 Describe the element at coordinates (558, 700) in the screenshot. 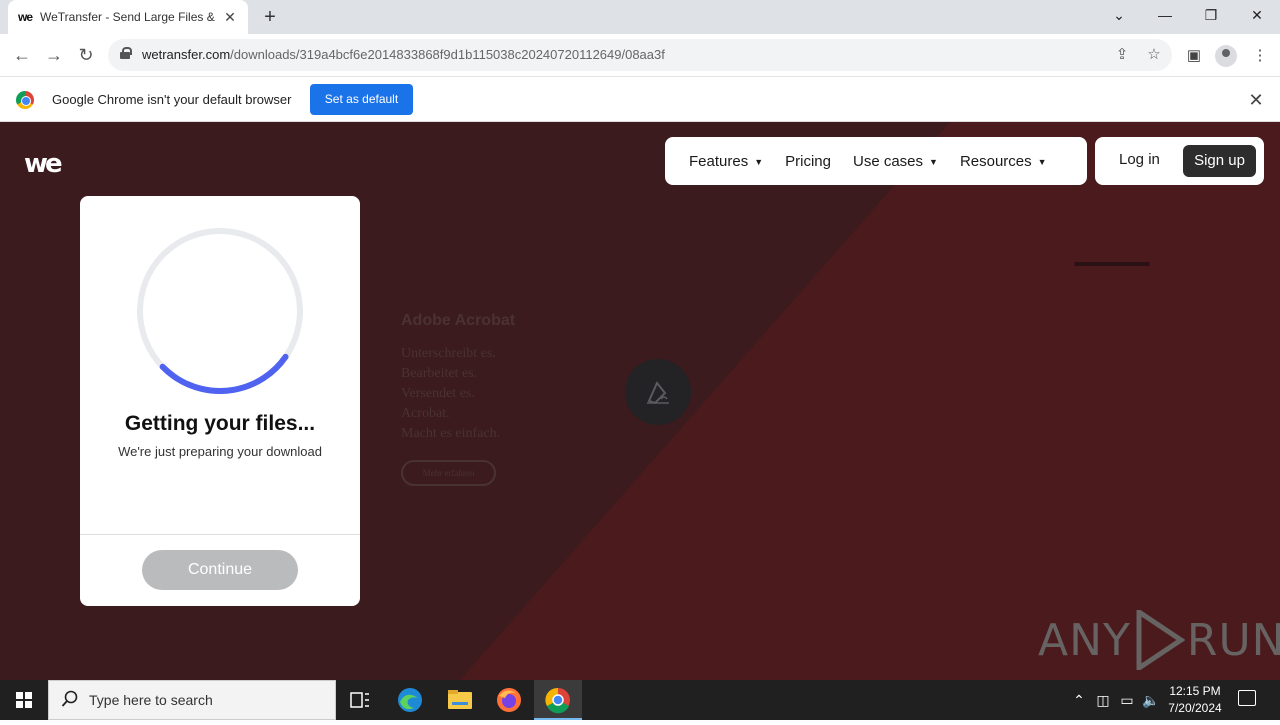

I see `chrome-taskbar-icon` at that location.